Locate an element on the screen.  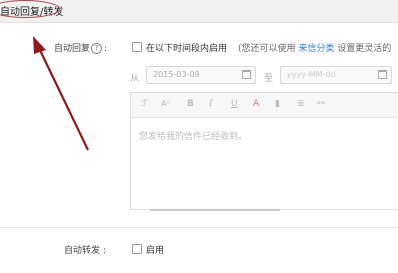
annotation-arrow is located at coordinates (61, 93).